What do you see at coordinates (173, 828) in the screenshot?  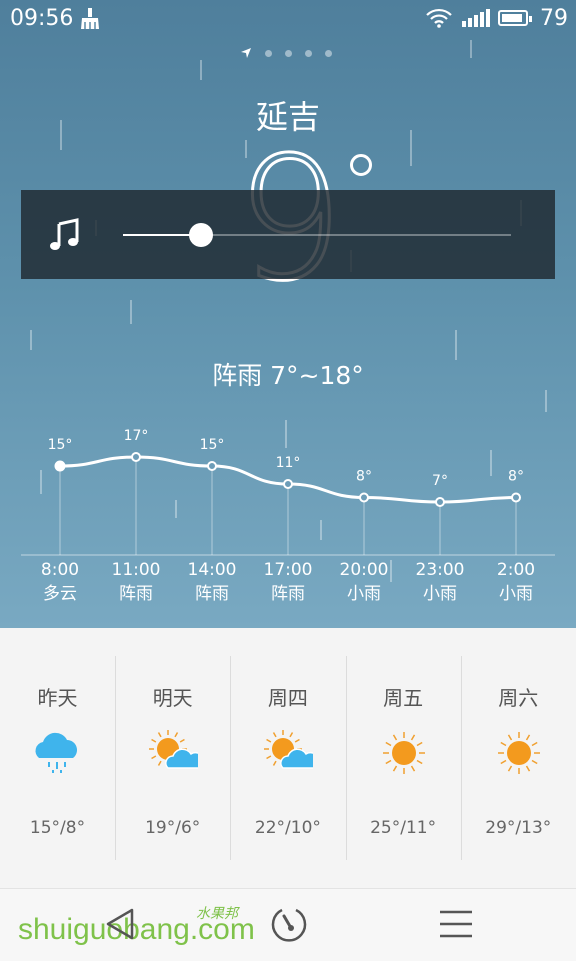 I see `day-temperature-range: 19°/6°` at bounding box center [173, 828].